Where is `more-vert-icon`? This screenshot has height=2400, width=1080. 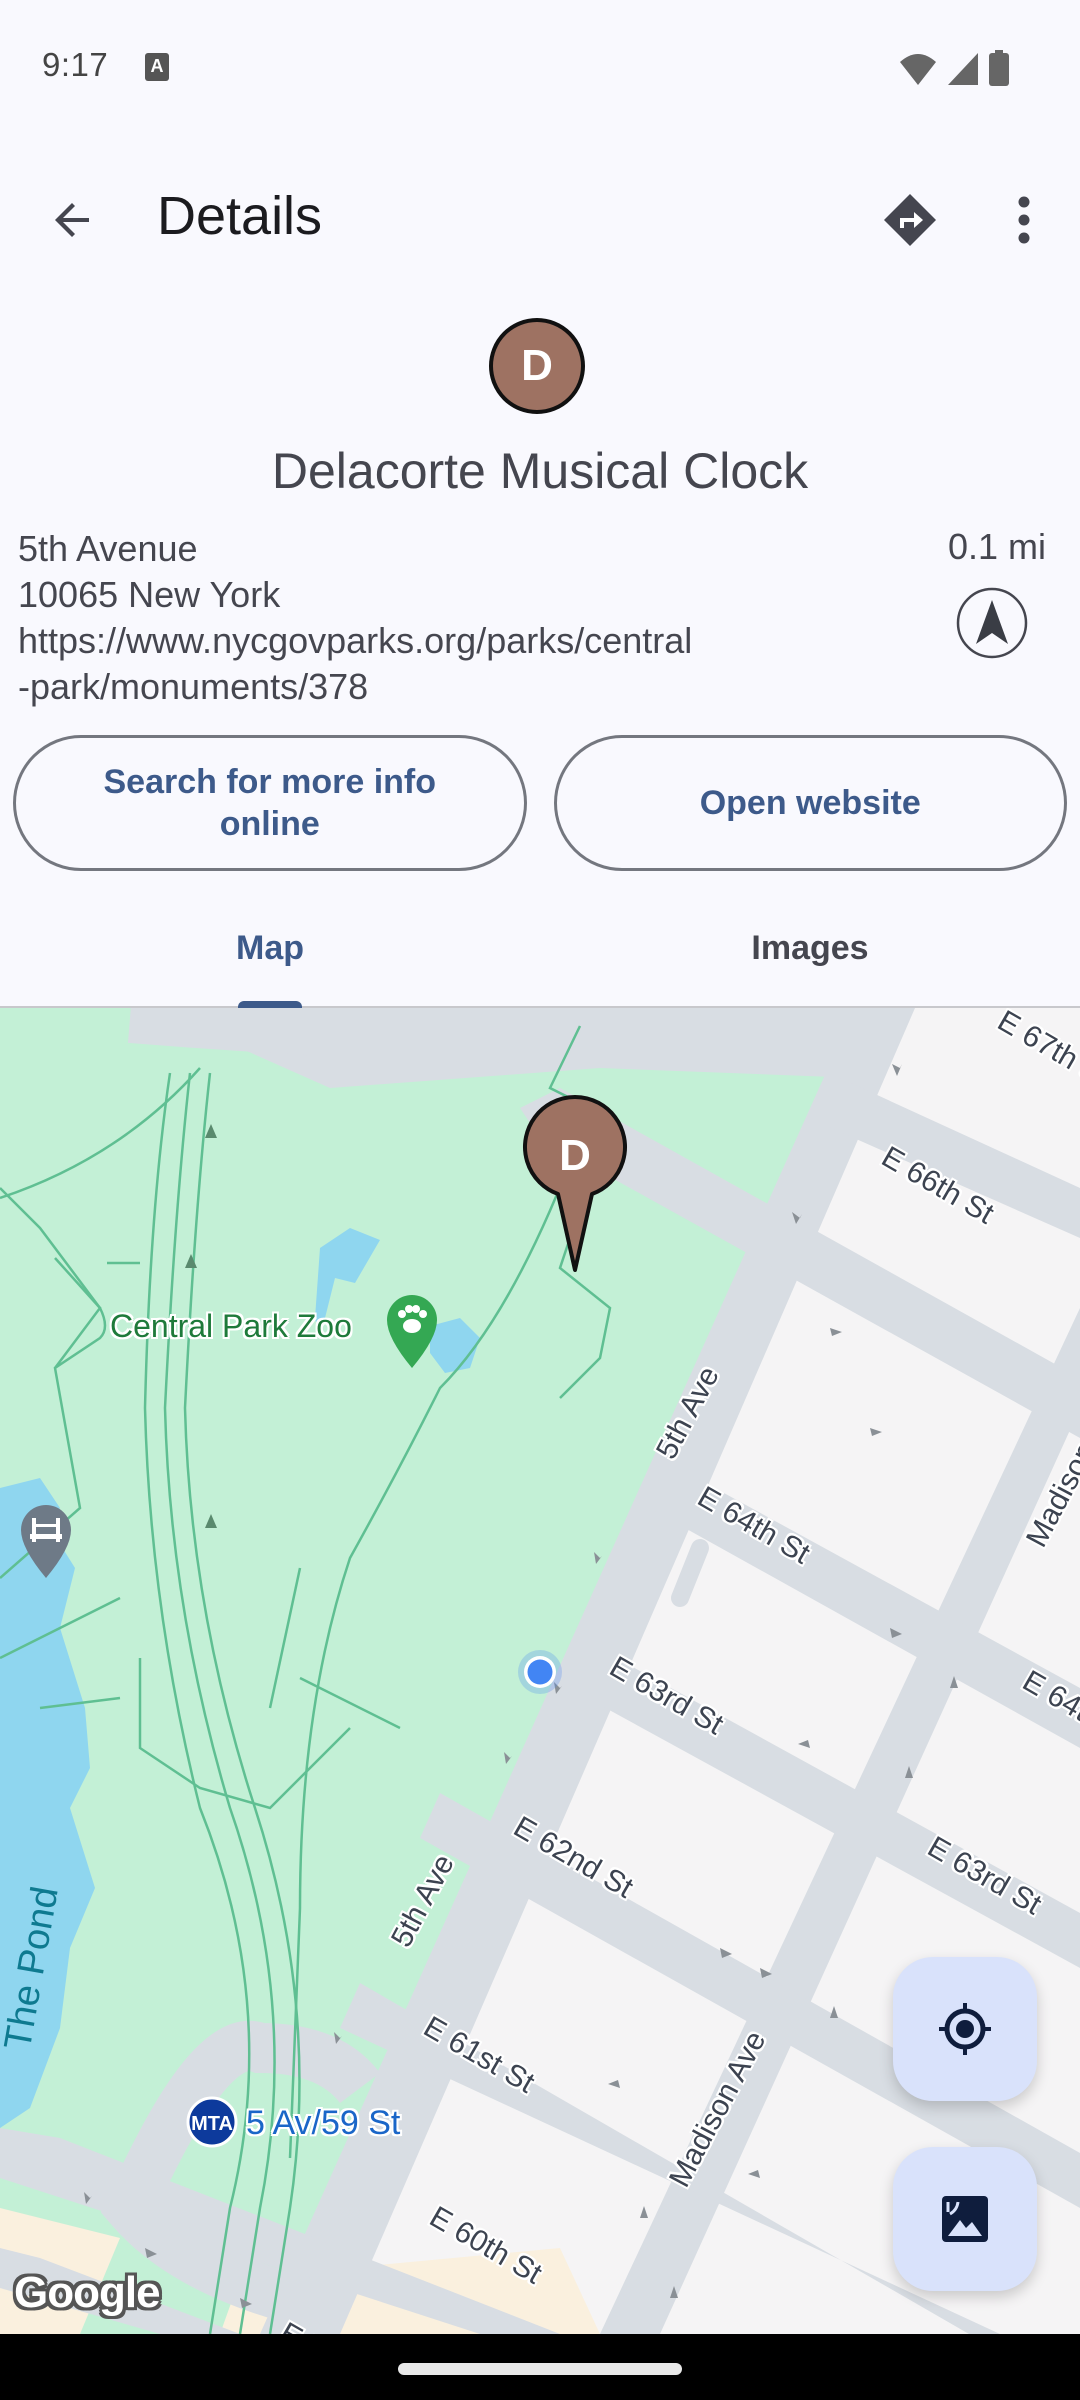 more-vert-icon is located at coordinates (1024, 220).